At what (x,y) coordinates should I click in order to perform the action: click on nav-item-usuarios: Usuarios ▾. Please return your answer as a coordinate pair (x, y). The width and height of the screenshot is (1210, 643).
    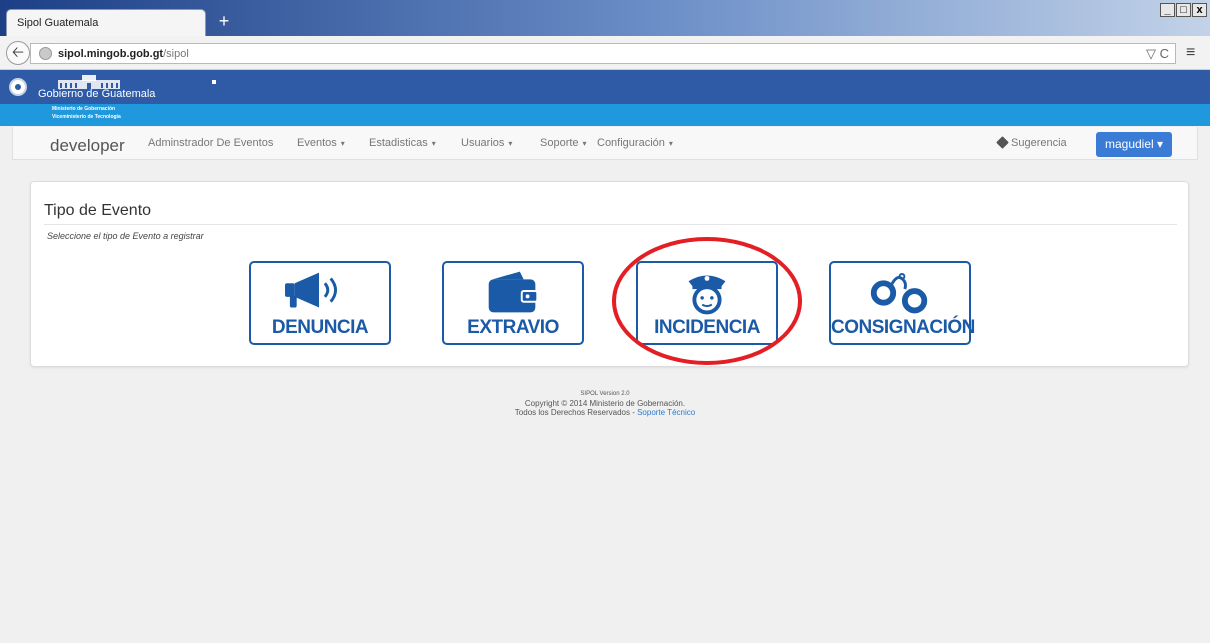
    Looking at the image, I should click on (486, 143).